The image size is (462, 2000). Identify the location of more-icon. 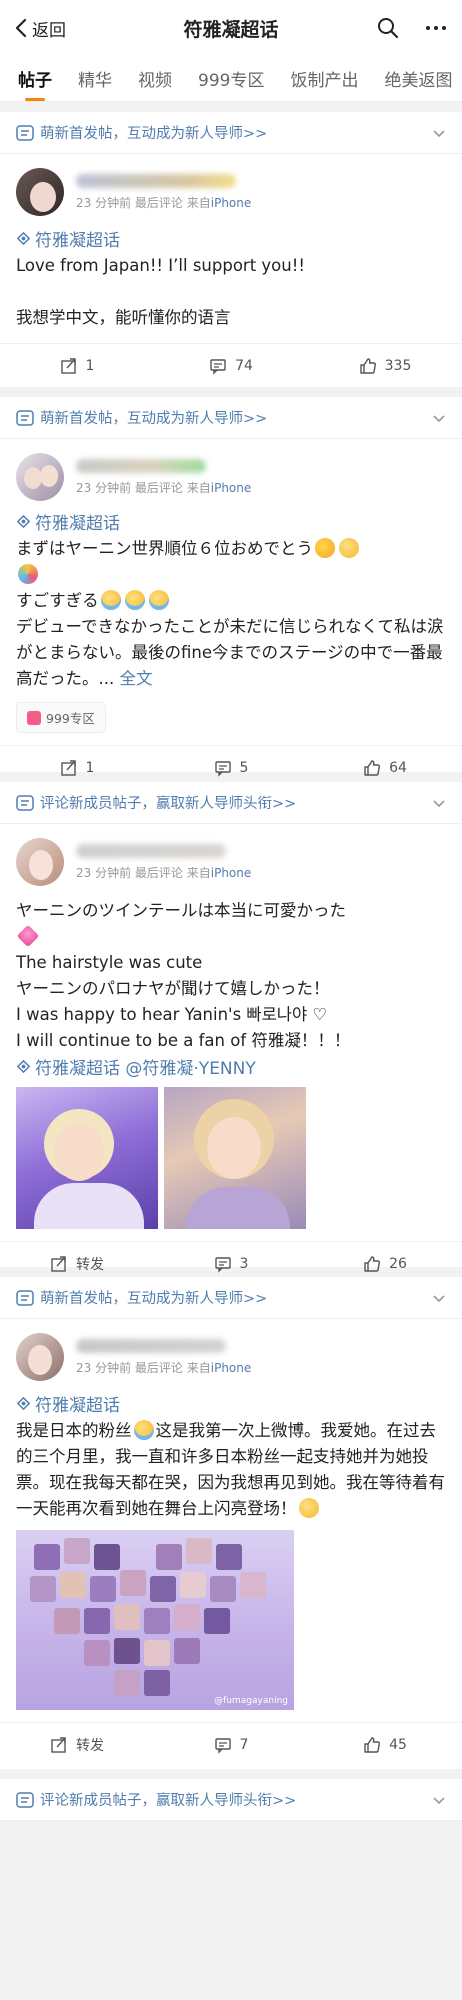
(436, 28).